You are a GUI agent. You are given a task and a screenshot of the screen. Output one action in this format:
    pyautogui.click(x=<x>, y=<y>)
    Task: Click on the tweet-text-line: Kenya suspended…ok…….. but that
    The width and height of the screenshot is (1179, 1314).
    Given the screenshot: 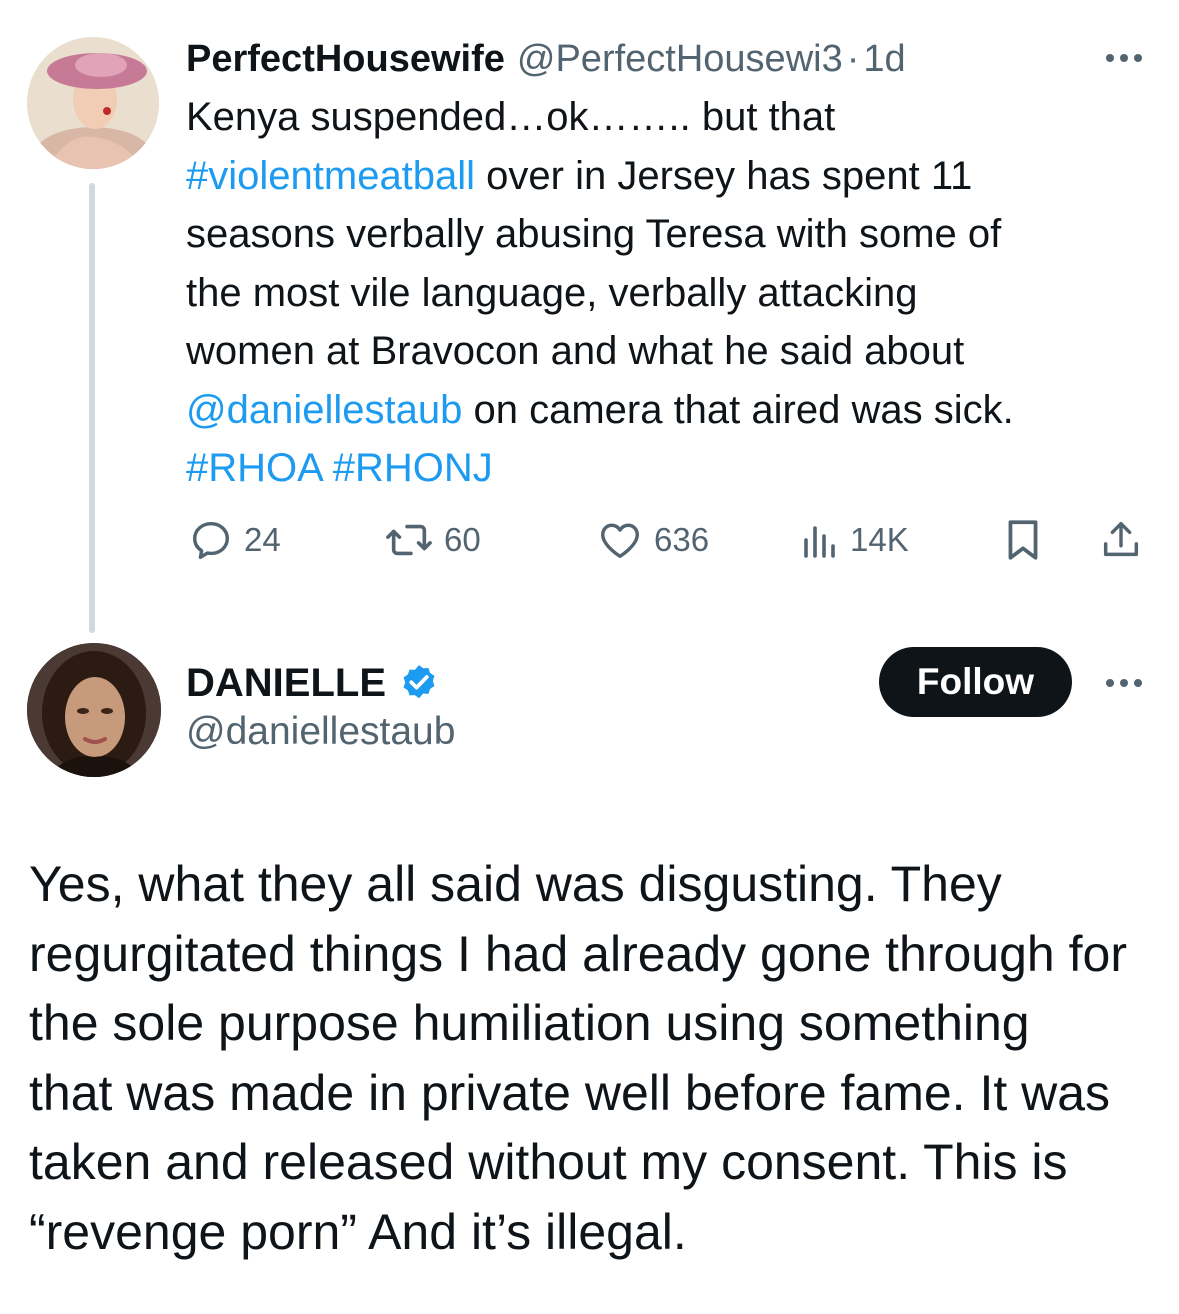 What is the action you would take?
    pyautogui.click(x=666, y=117)
    